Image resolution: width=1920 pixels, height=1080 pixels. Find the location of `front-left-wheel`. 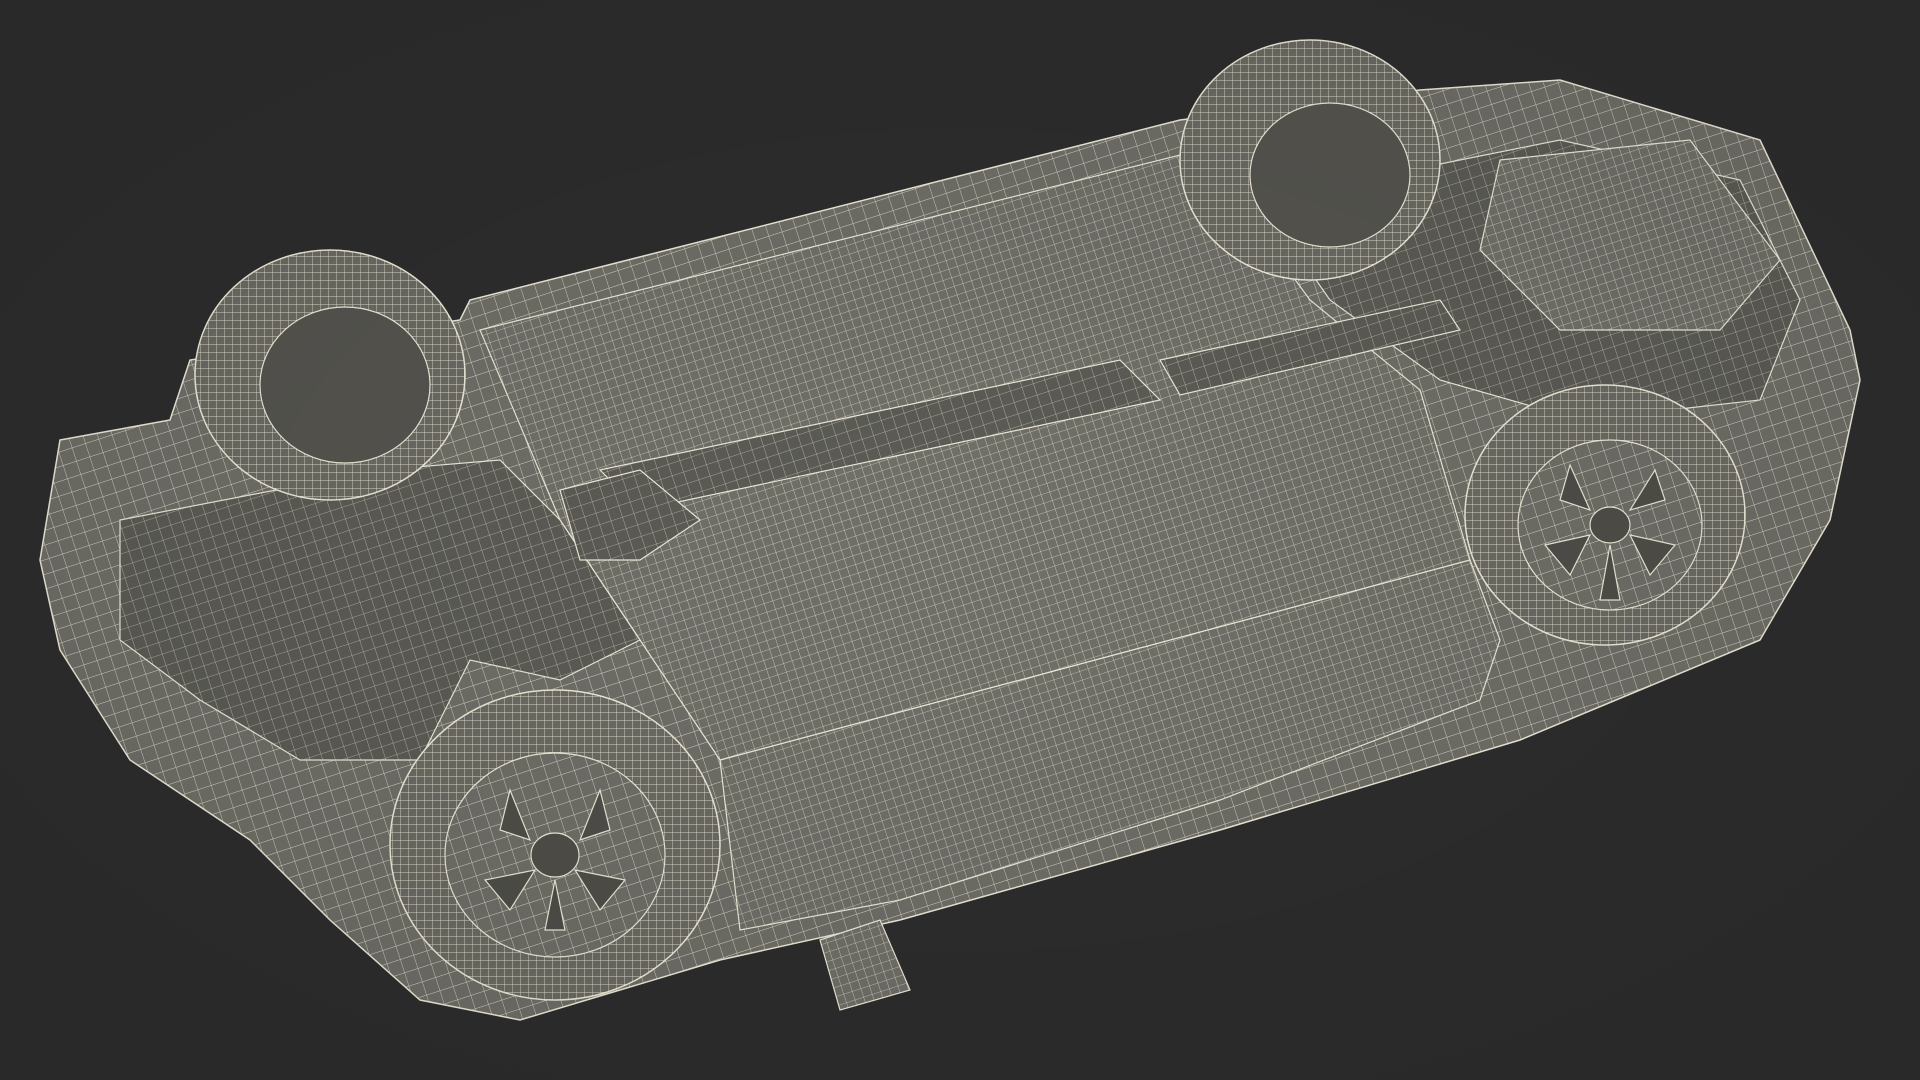

front-left-wheel is located at coordinates (330, 375).